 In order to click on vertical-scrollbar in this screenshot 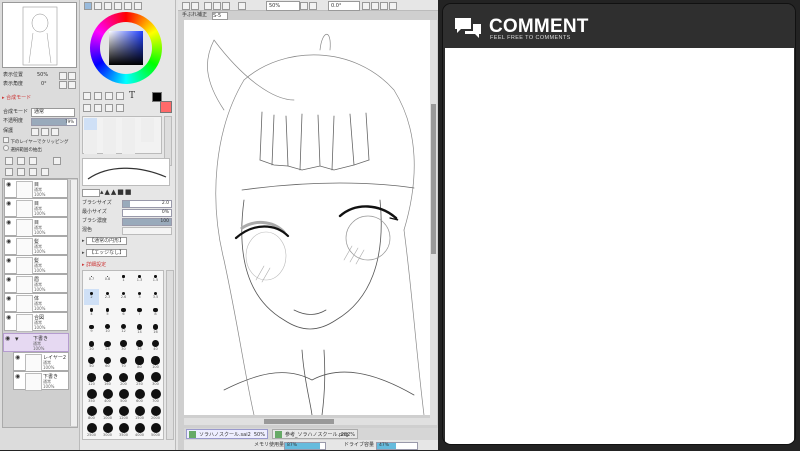, I will do `click(433, 222)`.